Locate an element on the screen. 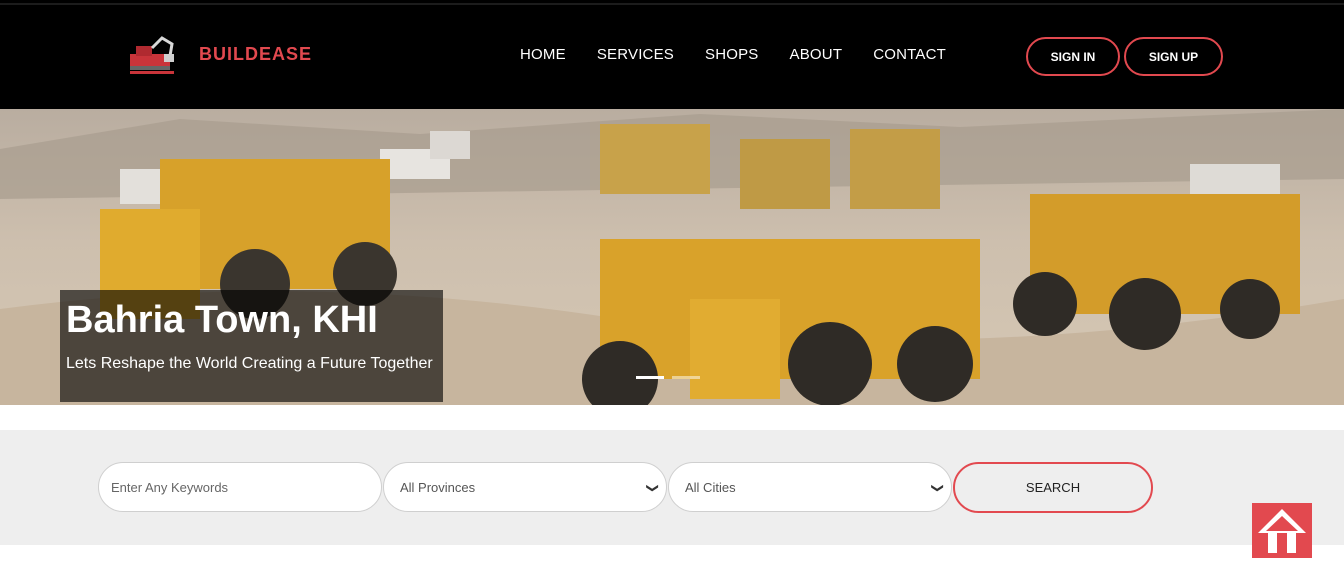  scroll-to-top-button is located at coordinates (1282, 530).